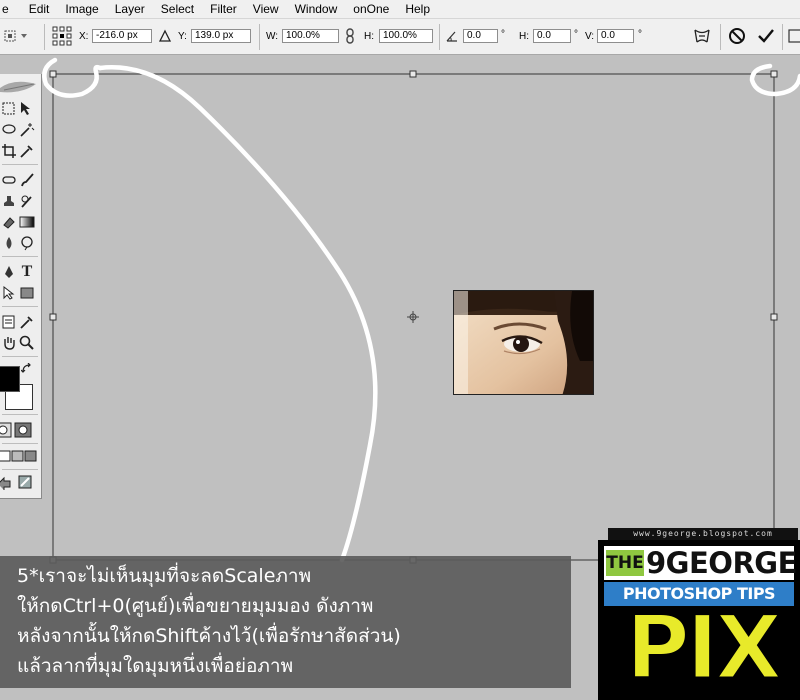  What do you see at coordinates (27, 272) in the screenshot?
I see `type-tool-icon: T` at bounding box center [27, 272].